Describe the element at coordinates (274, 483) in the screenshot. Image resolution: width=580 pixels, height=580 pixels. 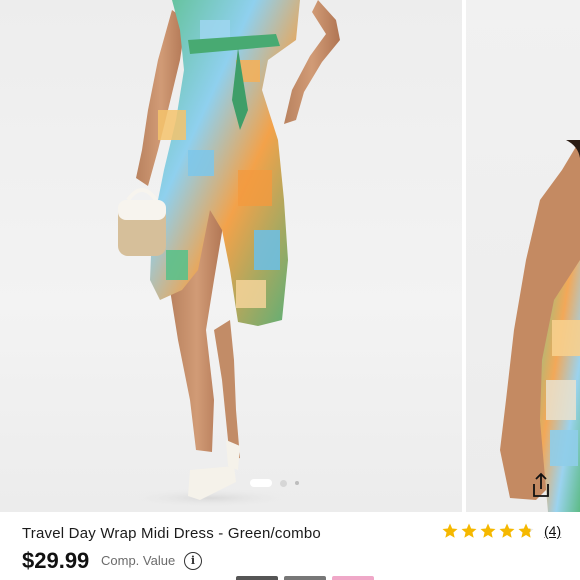
I see `image-carousel-indicator` at that location.